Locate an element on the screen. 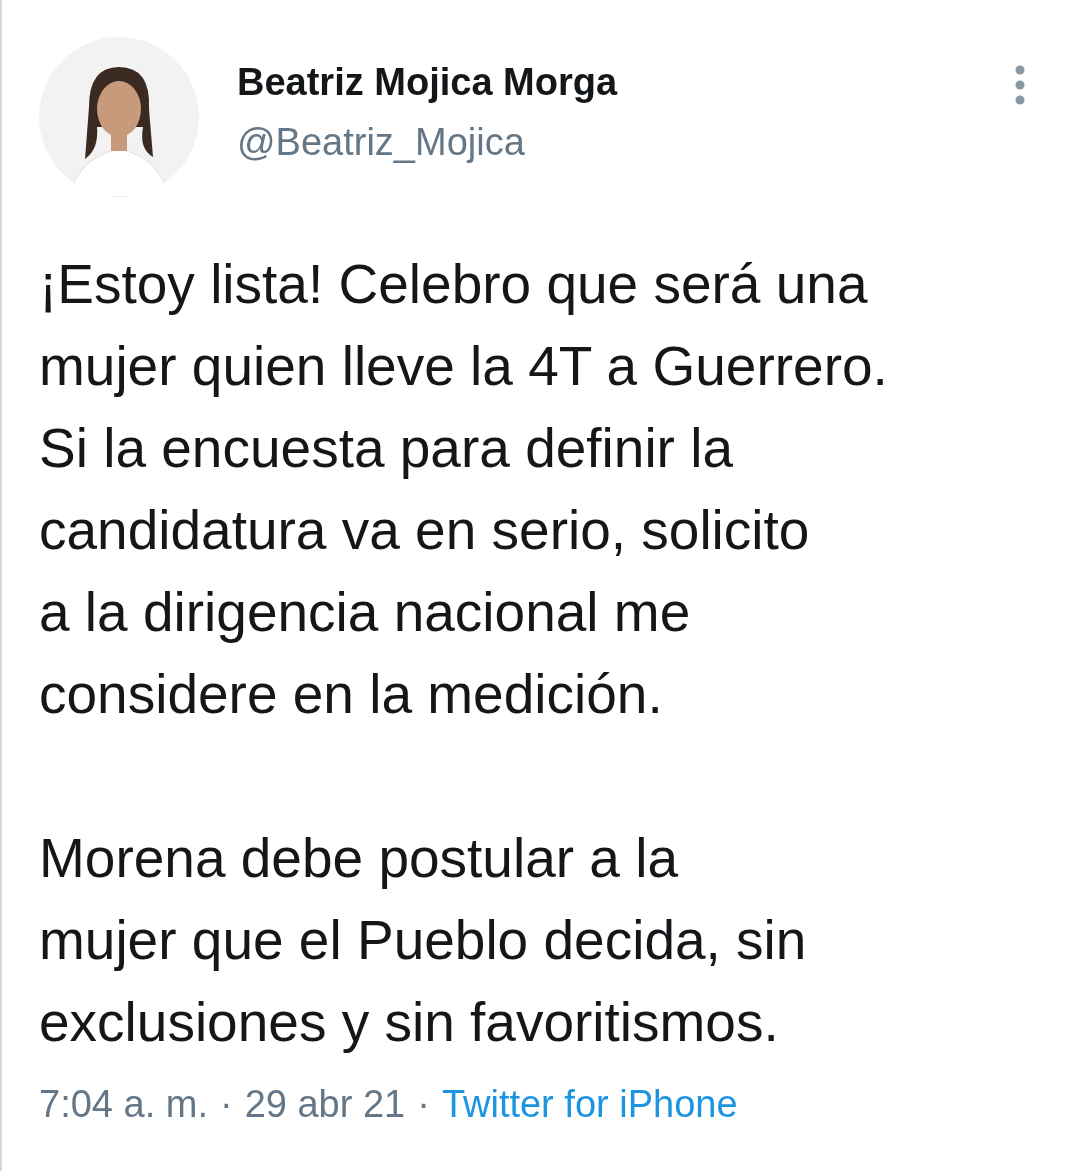  tweet-paragraph: Morena debe postular a la mujer que el Pueblo decida, sin exclusiones y sin favoritismos. is located at coordinates (423, 940).